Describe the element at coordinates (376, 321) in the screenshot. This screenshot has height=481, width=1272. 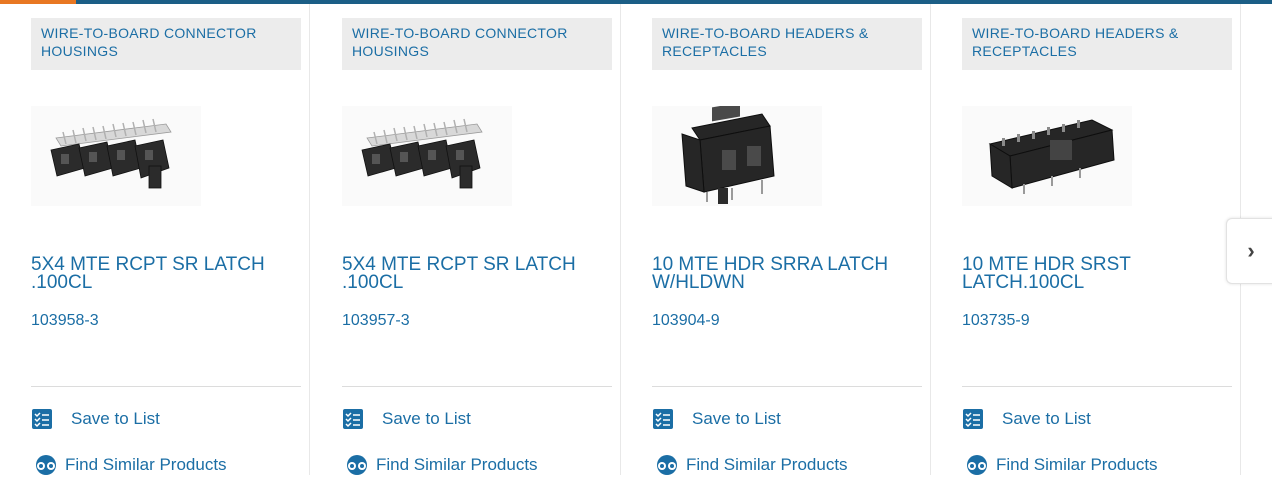
I see `part-number-link: 103957-3` at that location.